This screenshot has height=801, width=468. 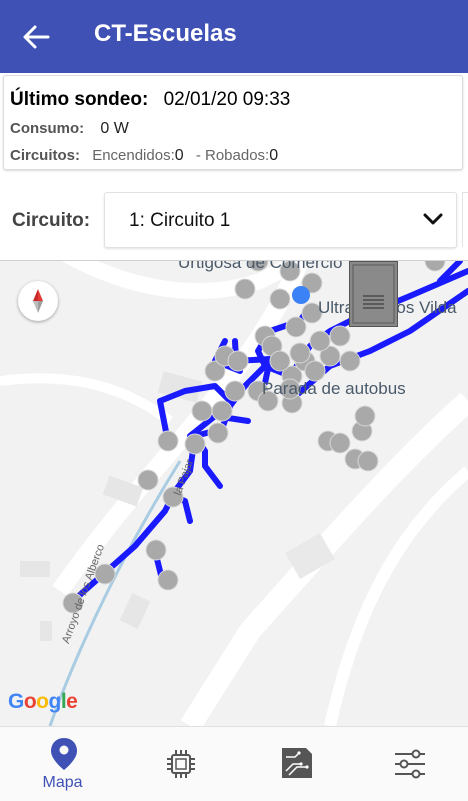 I want to click on google-logo: Google, so click(x=43, y=701).